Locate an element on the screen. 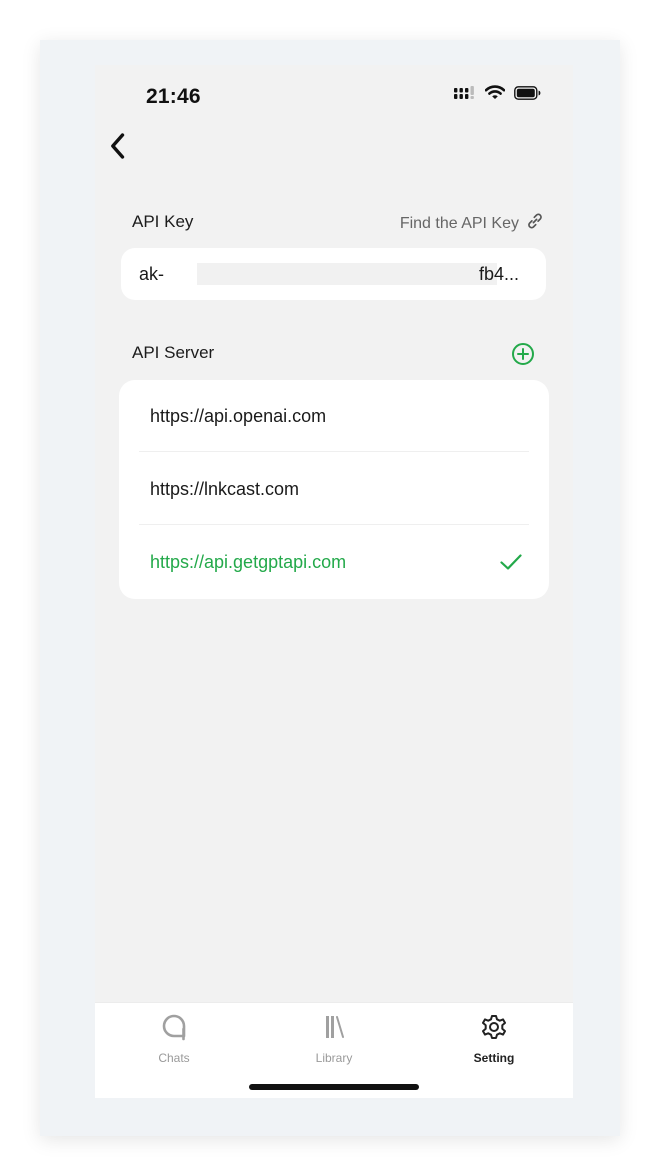 This screenshot has width=660, height=1176. tab-setting: Setting is located at coordinates (494, 1043).